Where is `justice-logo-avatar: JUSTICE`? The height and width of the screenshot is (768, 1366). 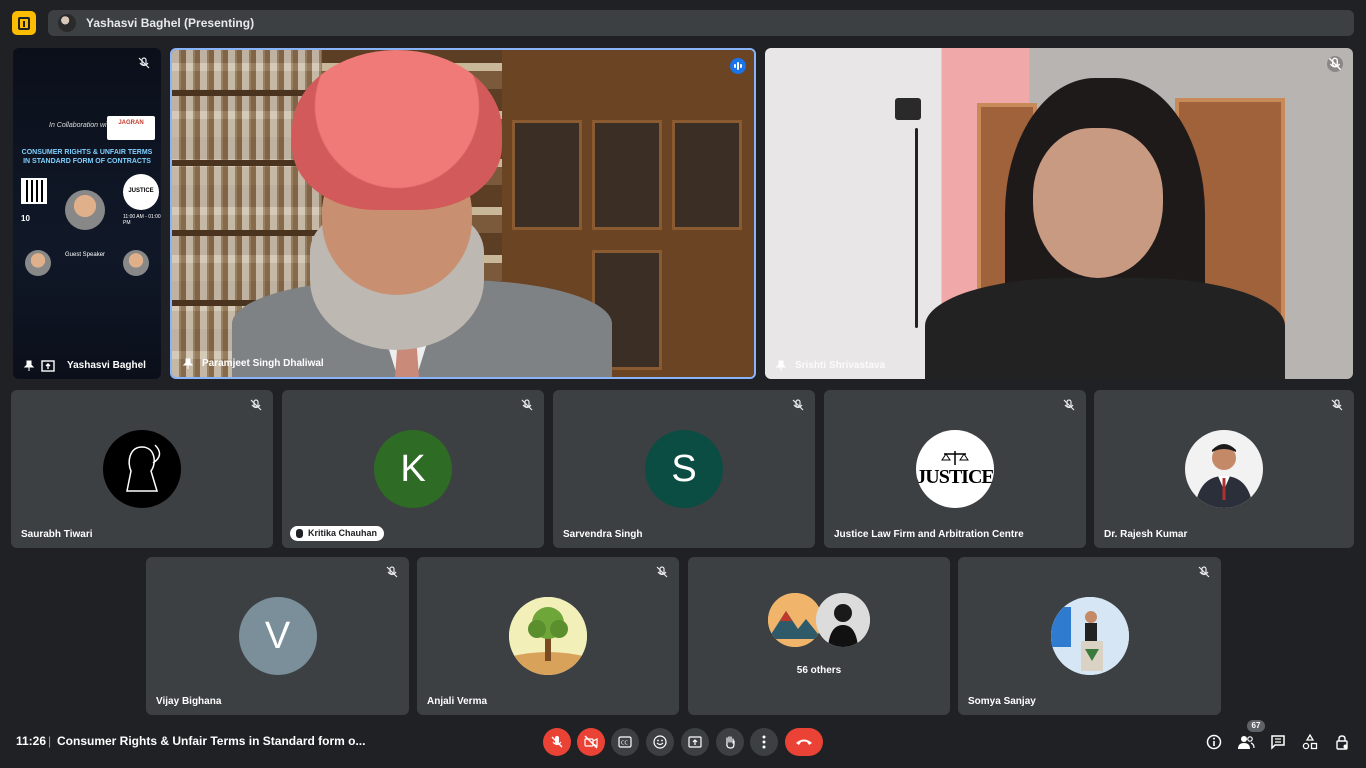 justice-logo-avatar: JUSTICE is located at coordinates (955, 469).